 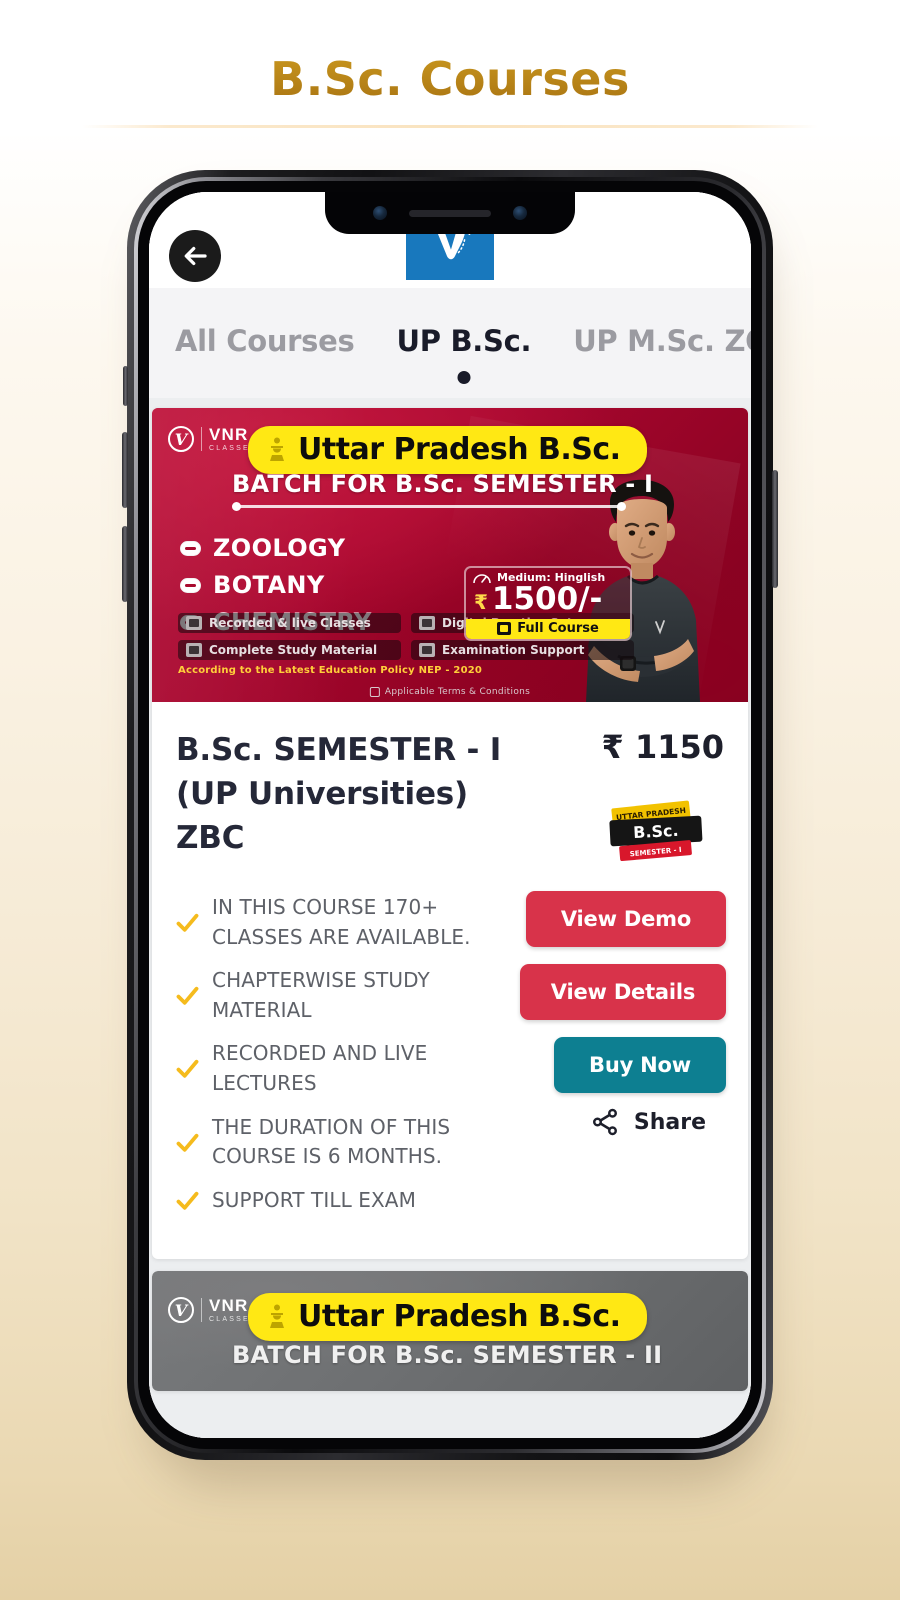 I want to click on banner-title-pill: Uttar Pradesh B.Sc., so click(x=447, y=450).